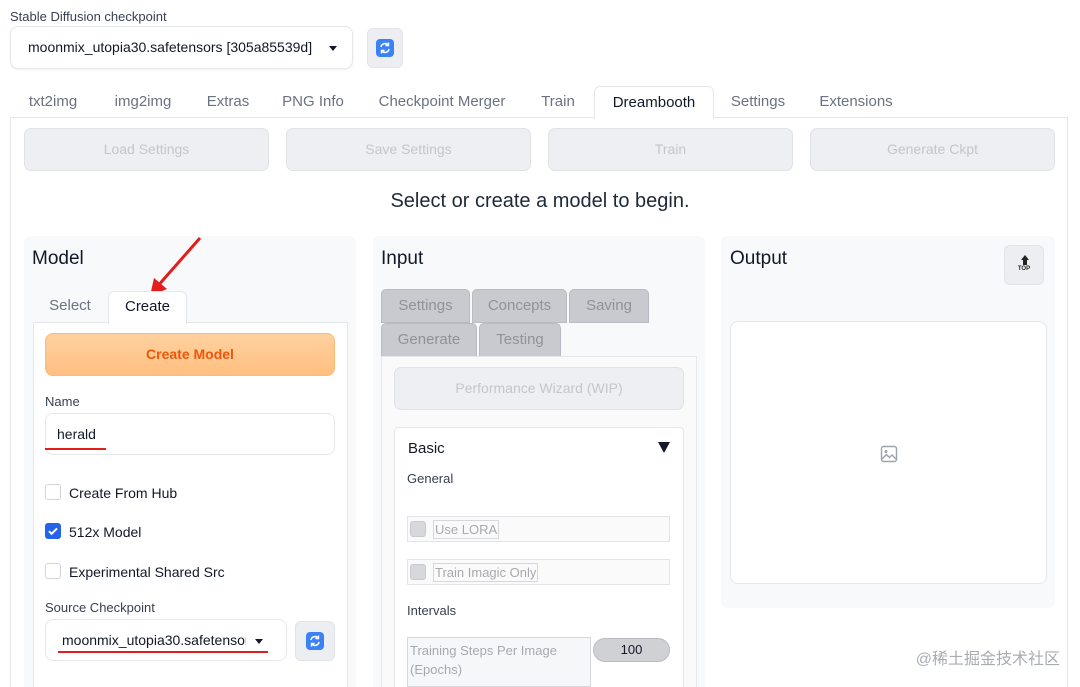 Image resolution: width=1080 pixels, height=687 pixels. Describe the element at coordinates (856, 102) in the screenshot. I see `tab-extensions: Extensions` at that location.